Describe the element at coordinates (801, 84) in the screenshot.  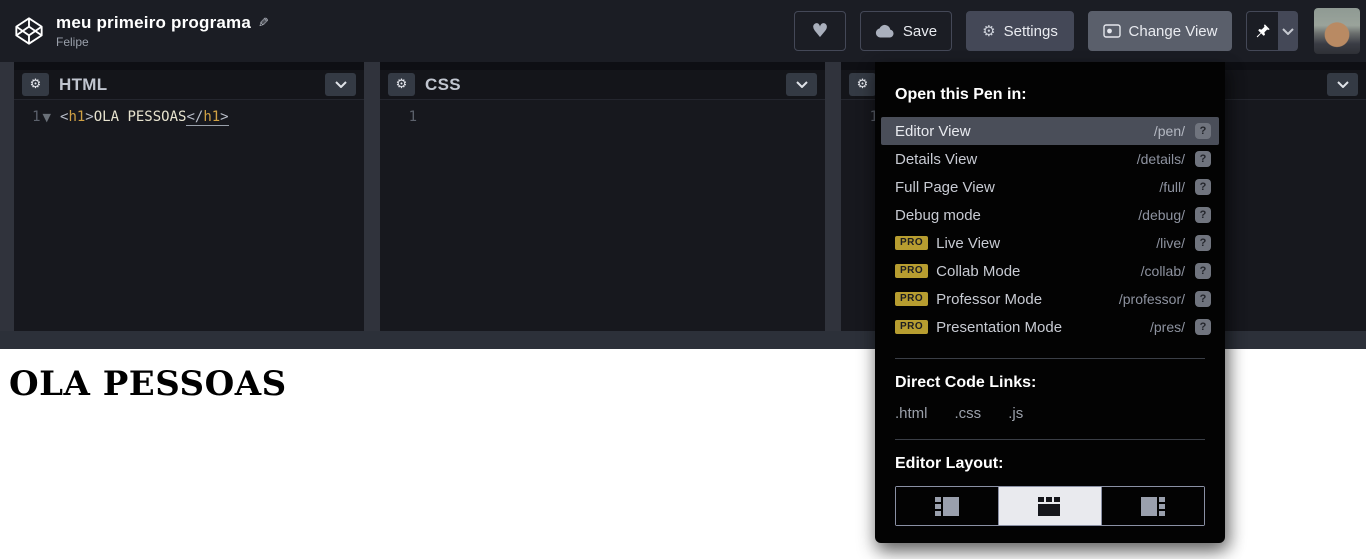
I see `css-panel-chevron-icon` at that location.